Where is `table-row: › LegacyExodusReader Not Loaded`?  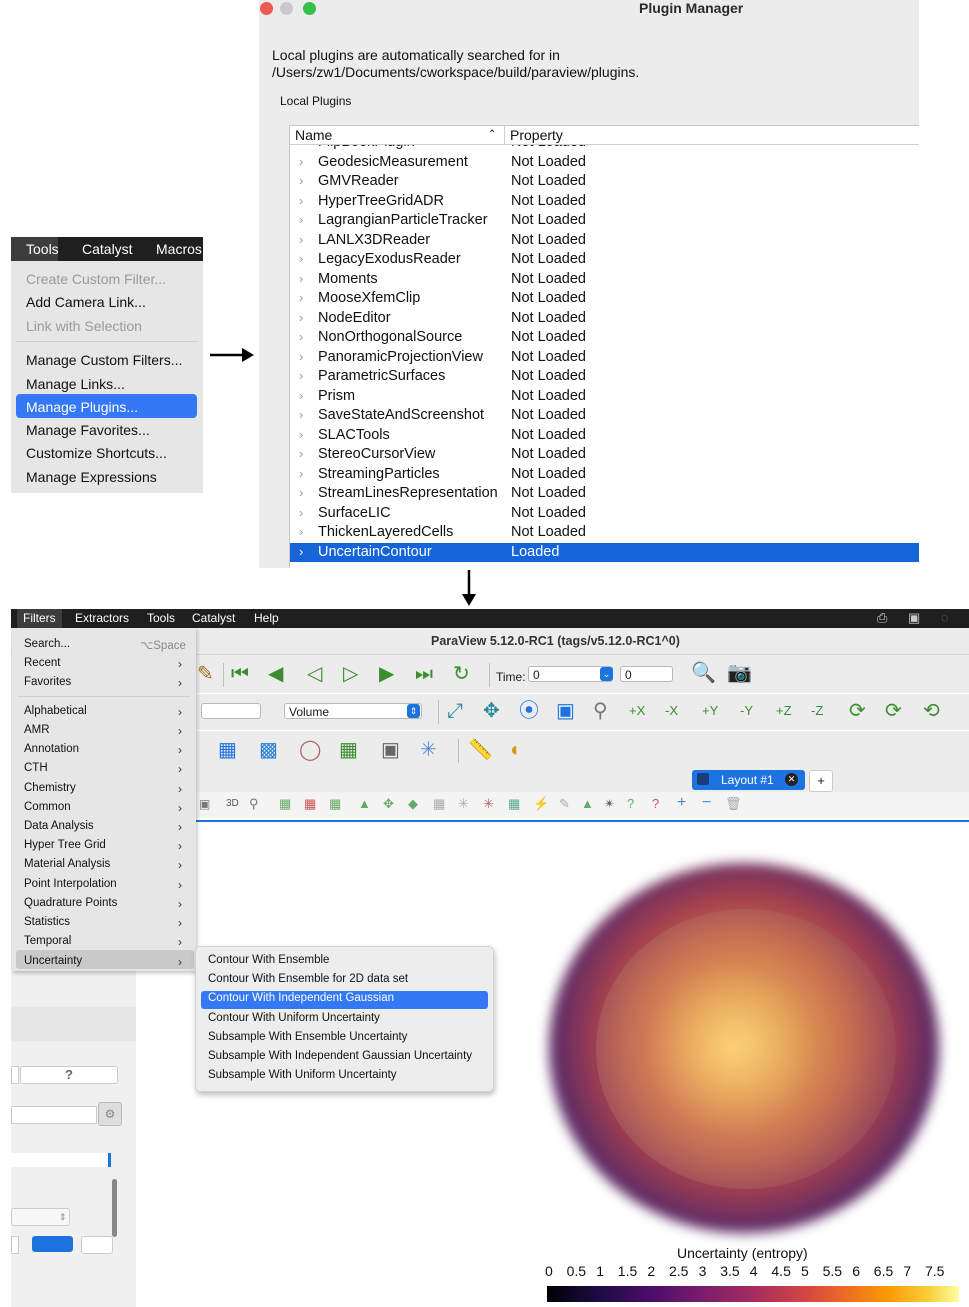 table-row: › LegacyExodusReader Not Loaded is located at coordinates (604, 260).